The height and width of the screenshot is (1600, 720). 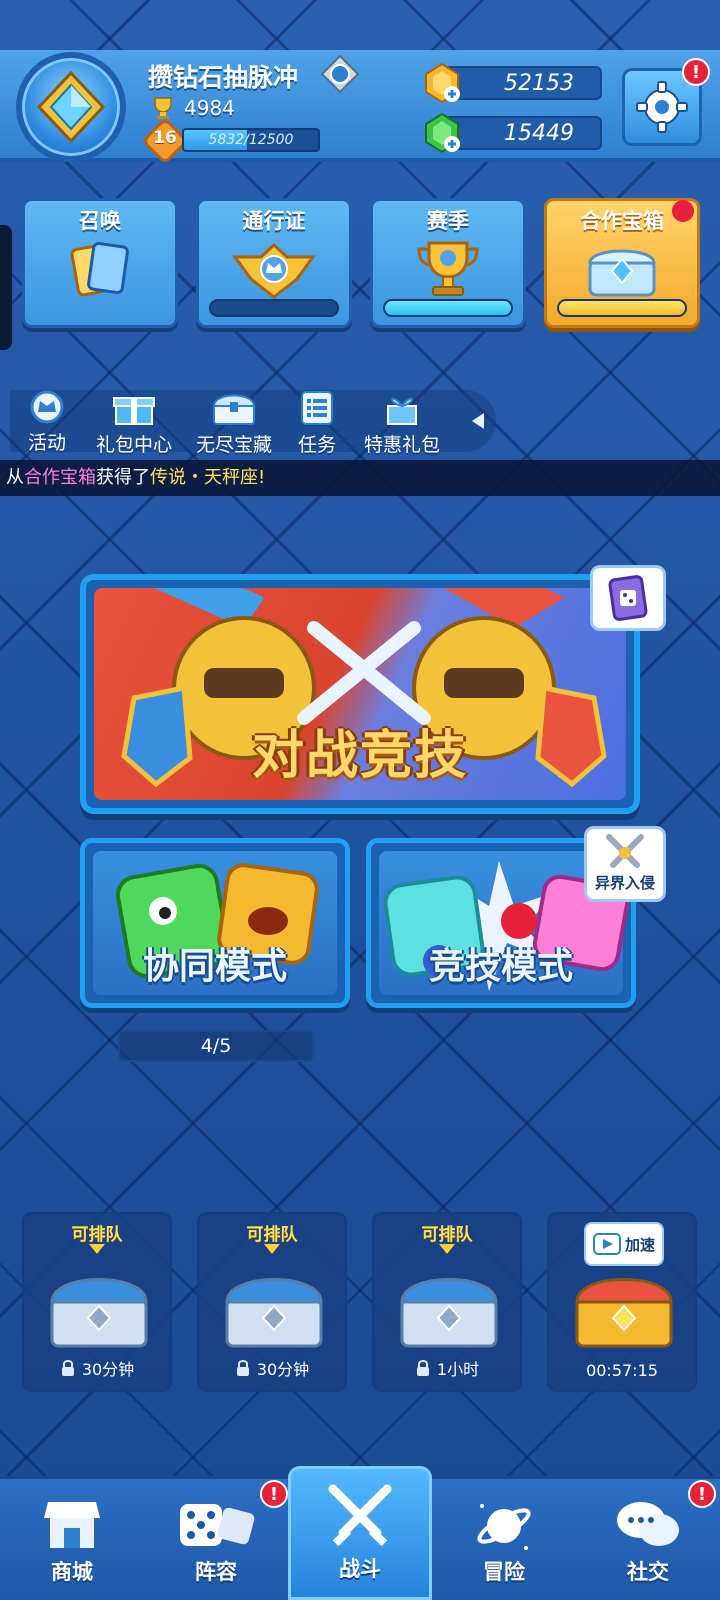 What do you see at coordinates (234, 409) in the screenshot?
I see `treasure-chest-icon` at bounding box center [234, 409].